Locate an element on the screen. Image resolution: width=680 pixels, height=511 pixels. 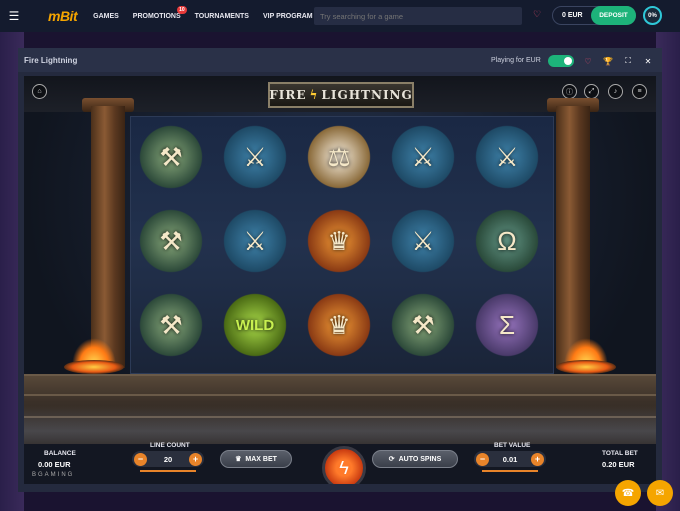
playing-for-label: Playing for EUR is located at coordinates (516, 60).